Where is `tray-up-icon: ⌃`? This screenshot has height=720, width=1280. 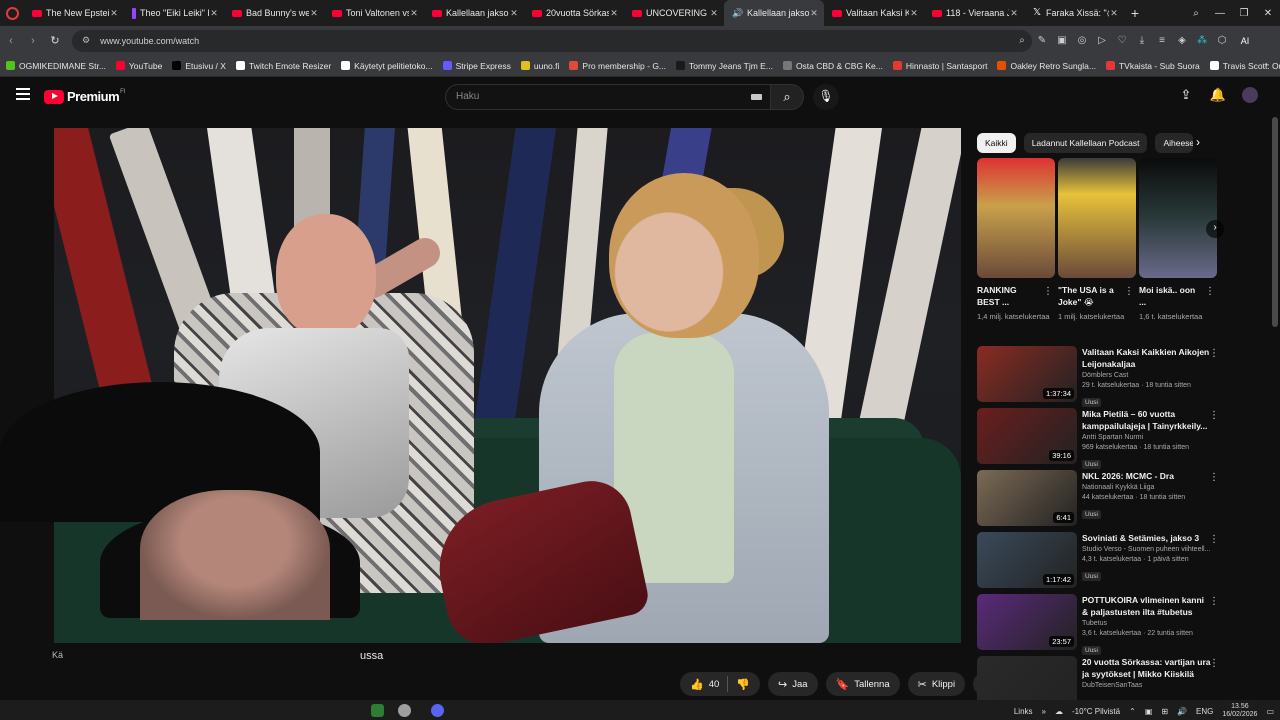
tray-up-icon: ⌃ is located at coordinates (1132, 711).